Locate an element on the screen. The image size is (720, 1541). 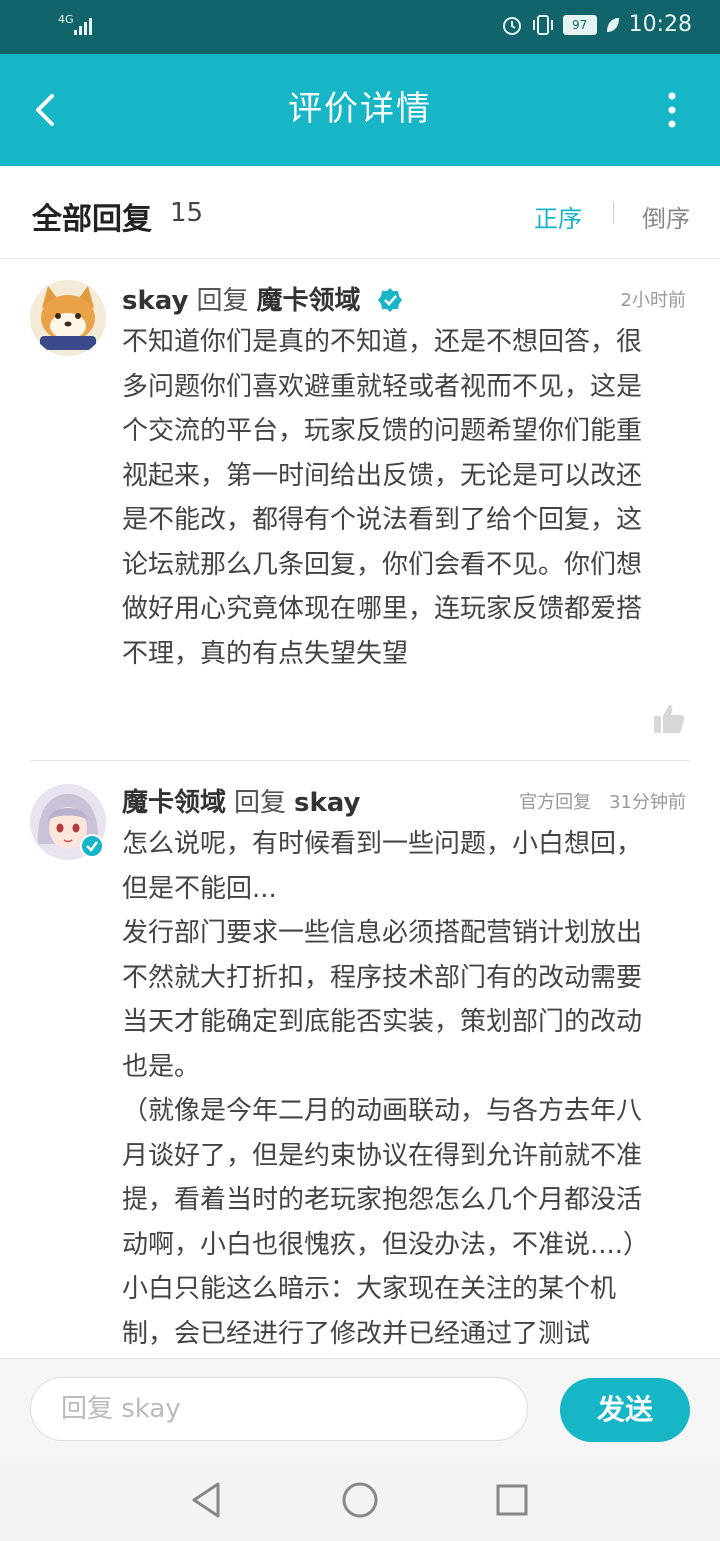
comment-meta: 魔卡领域 回复 skay 官方回复 31分钟前 is located at coordinates (404, 802).